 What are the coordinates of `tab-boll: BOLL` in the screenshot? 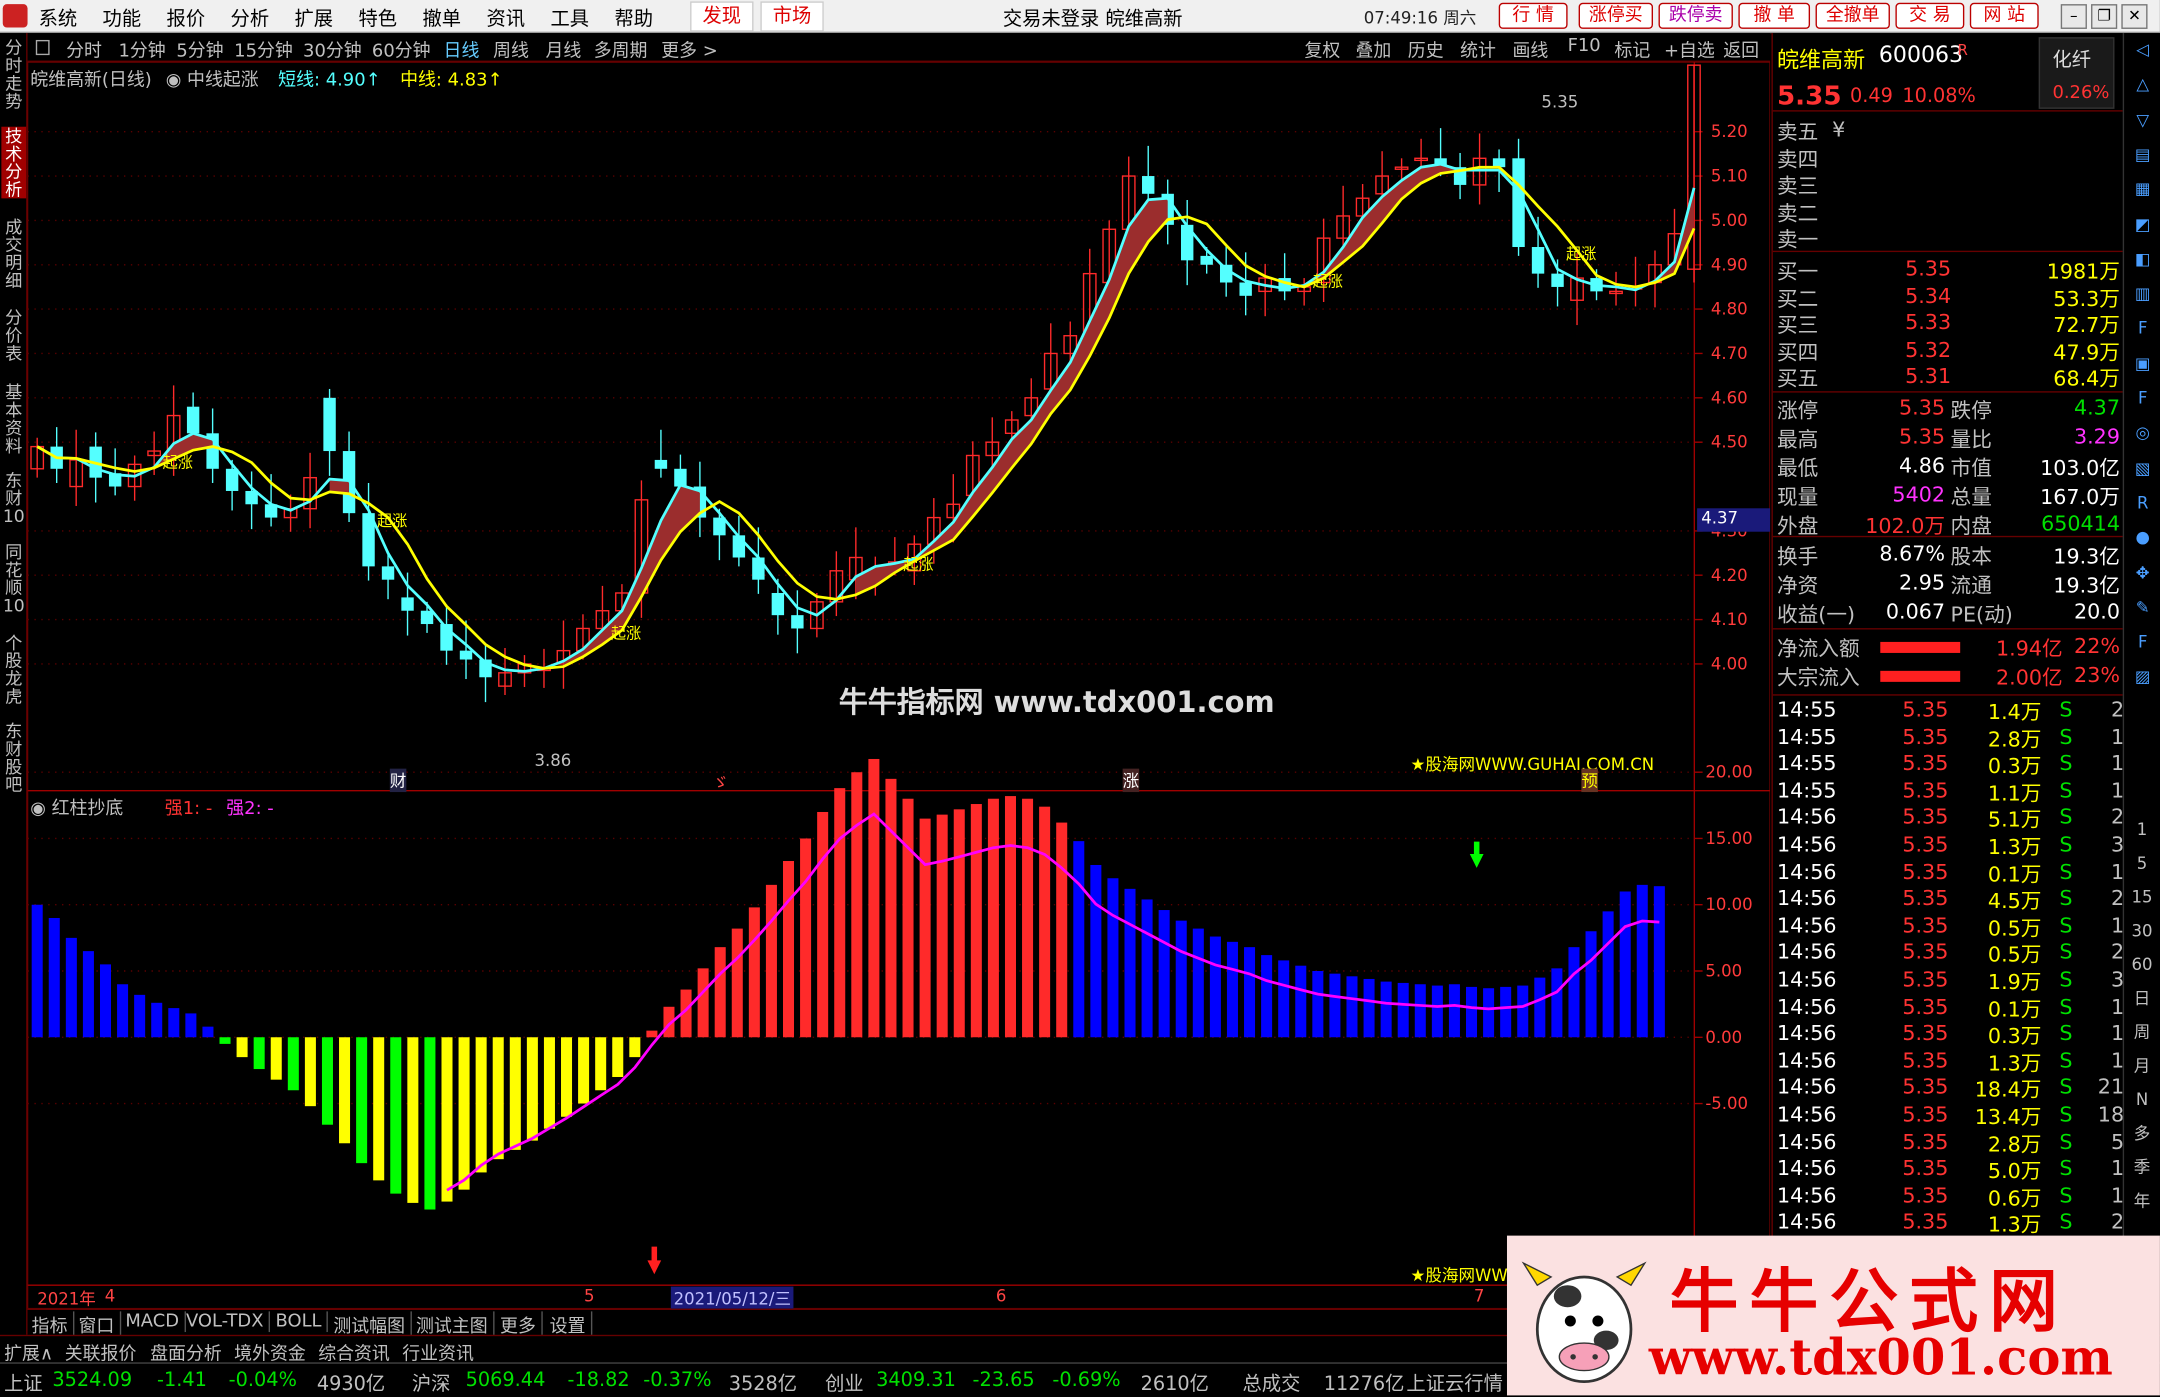 It's located at (302, 1322).